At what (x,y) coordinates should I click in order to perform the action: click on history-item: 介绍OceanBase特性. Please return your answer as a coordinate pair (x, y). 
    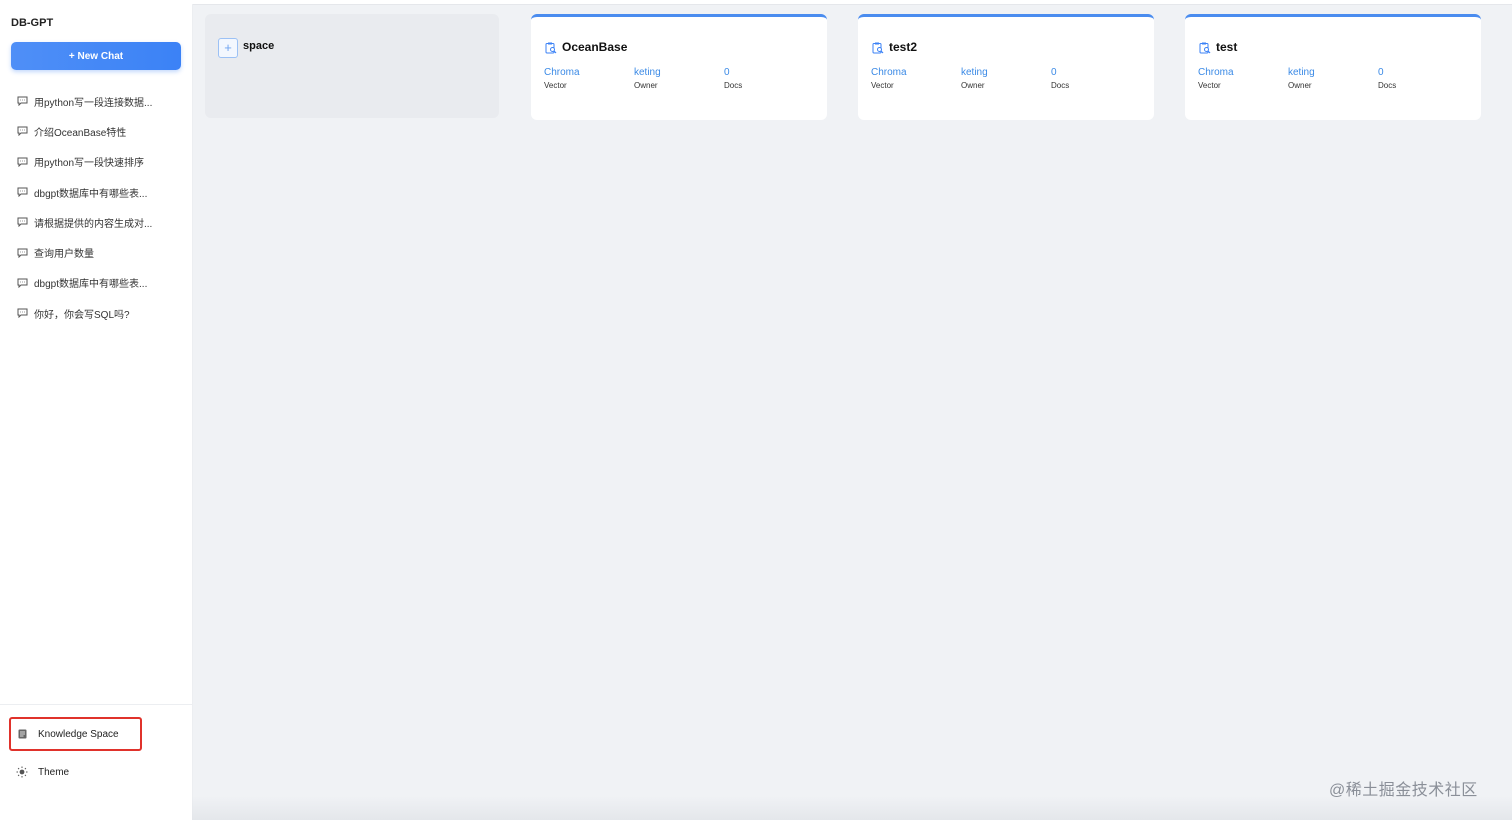
    Looking at the image, I should click on (96, 131).